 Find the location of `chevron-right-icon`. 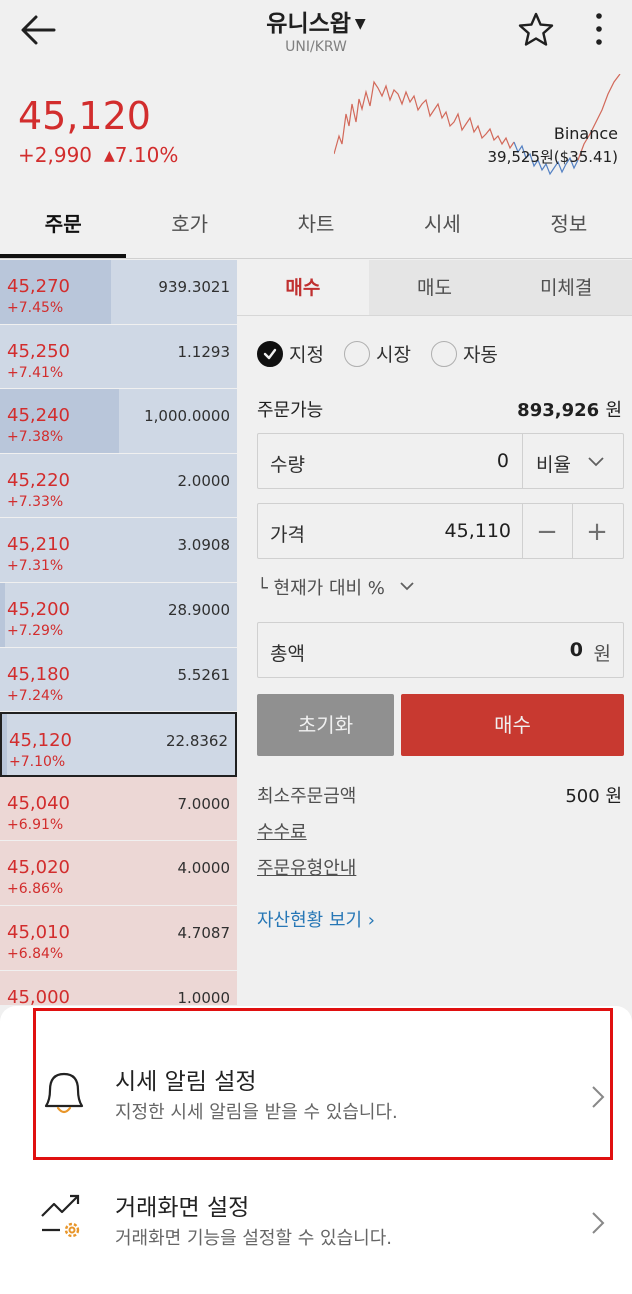

chevron-right-icon is located at coordinates (598, 1223).